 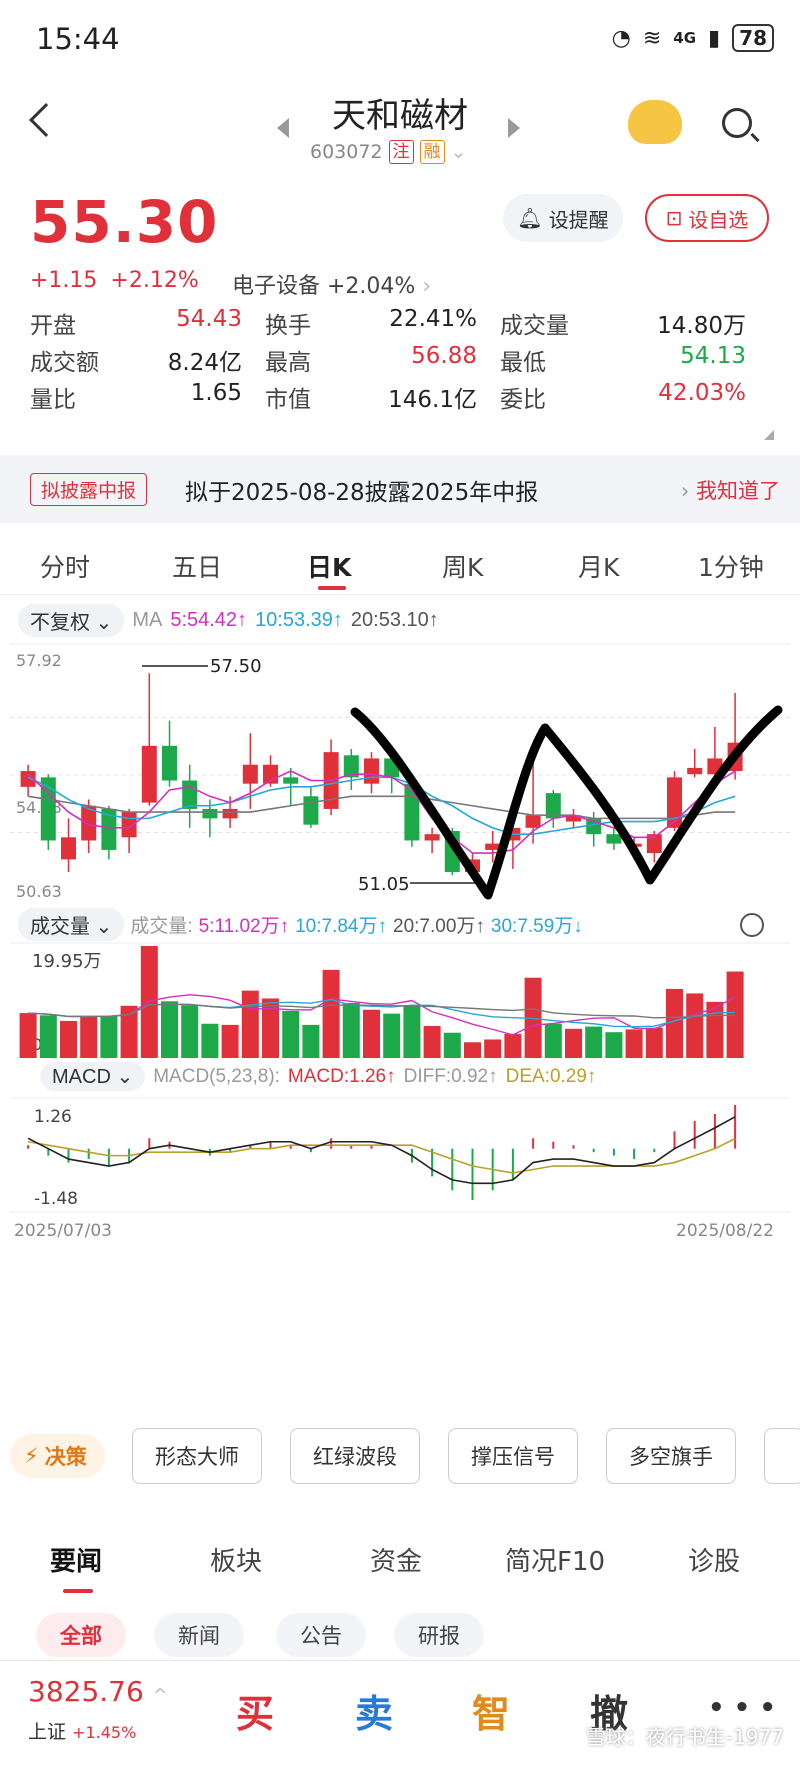 What do you see at coordinates (444, 356) in the screenshot?
I see `stat-value: 56.88` at bounding box center [444, 356].